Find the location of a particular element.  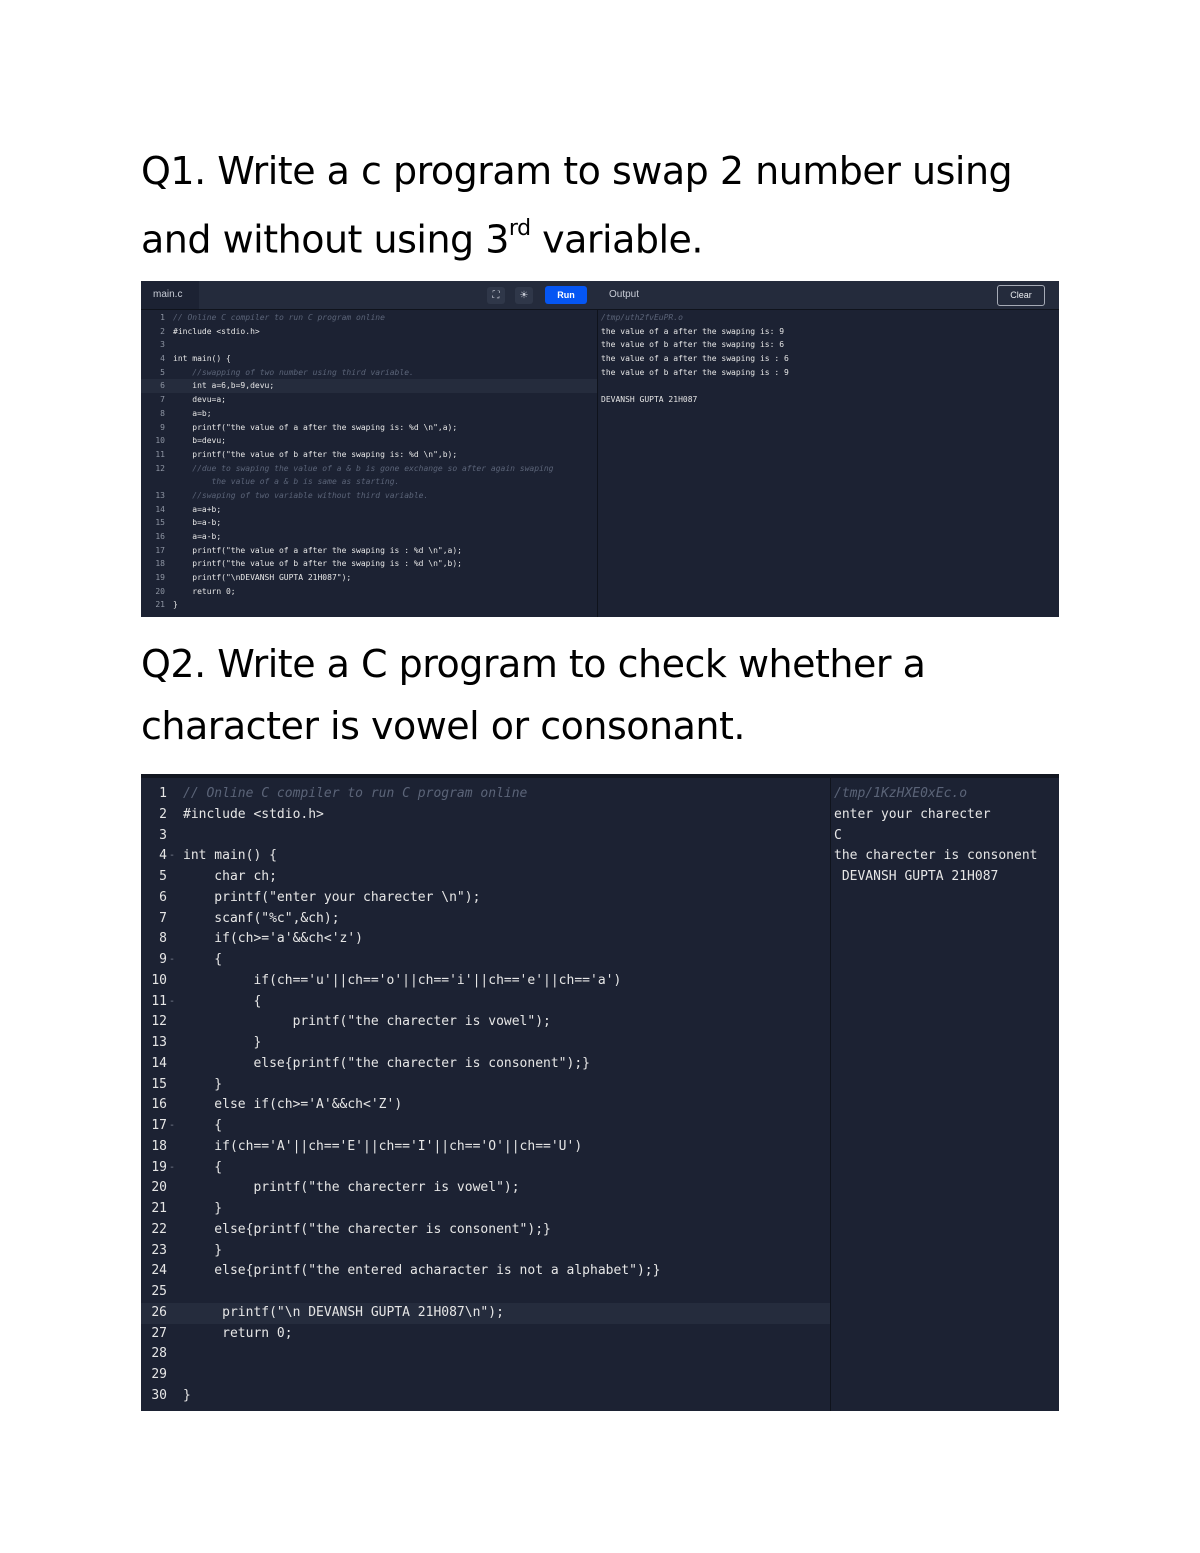

code-text: #include <stdio.h> is located at coordinates (216, 331).